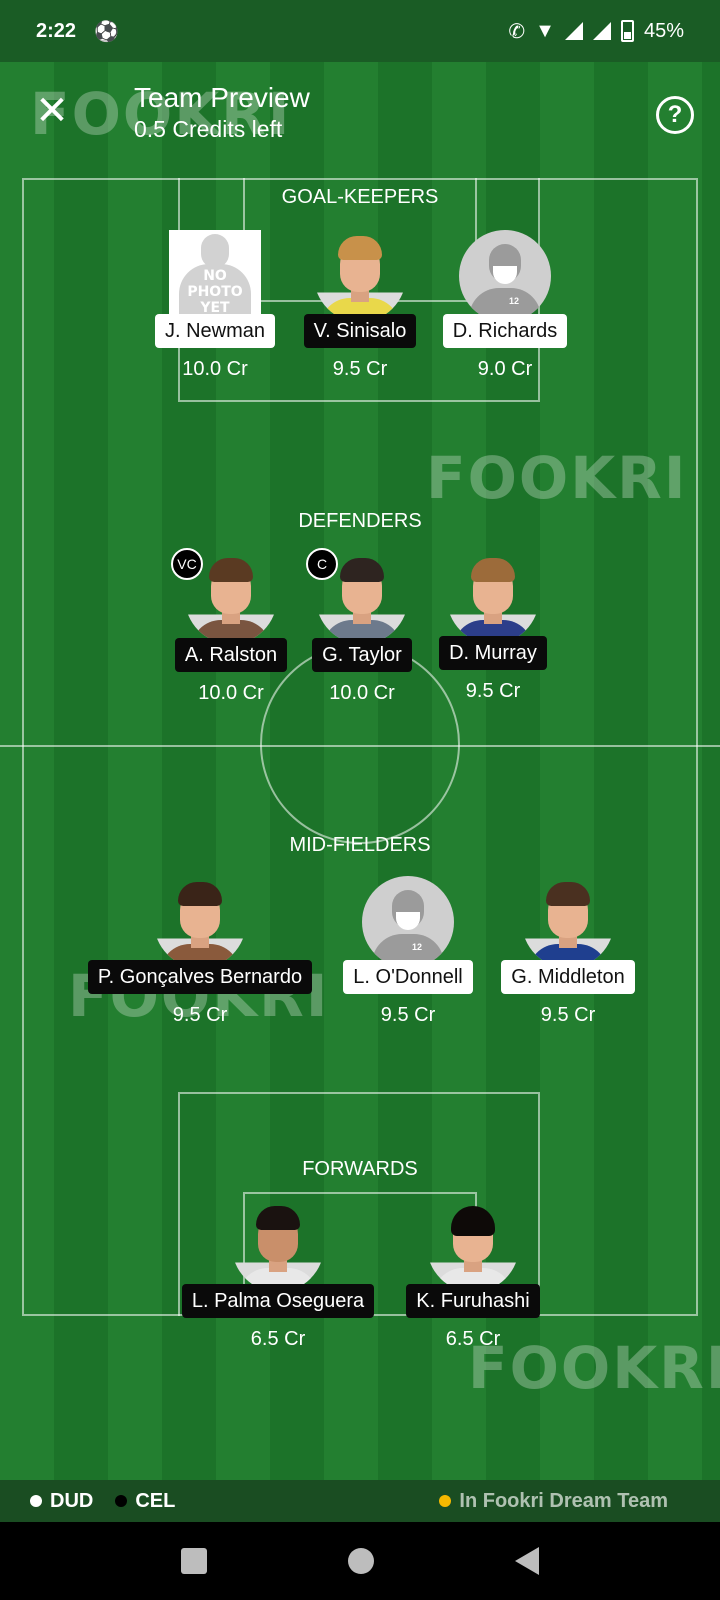  Describe the element at coordinates (231, 655) in the screenshot. I see `player-name: A. Ralston` at that location.